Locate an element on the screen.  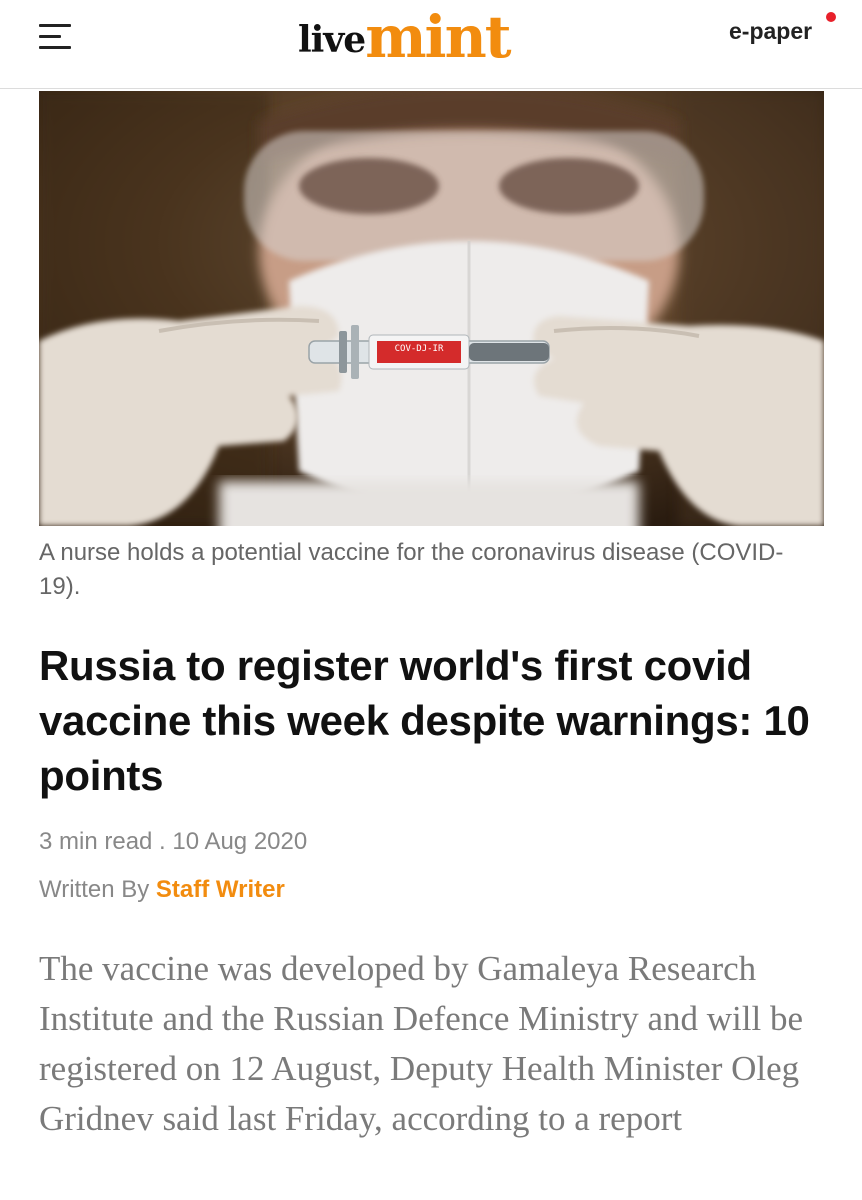
byline: Written By Staff Writer is located at coordinates (162, 890).